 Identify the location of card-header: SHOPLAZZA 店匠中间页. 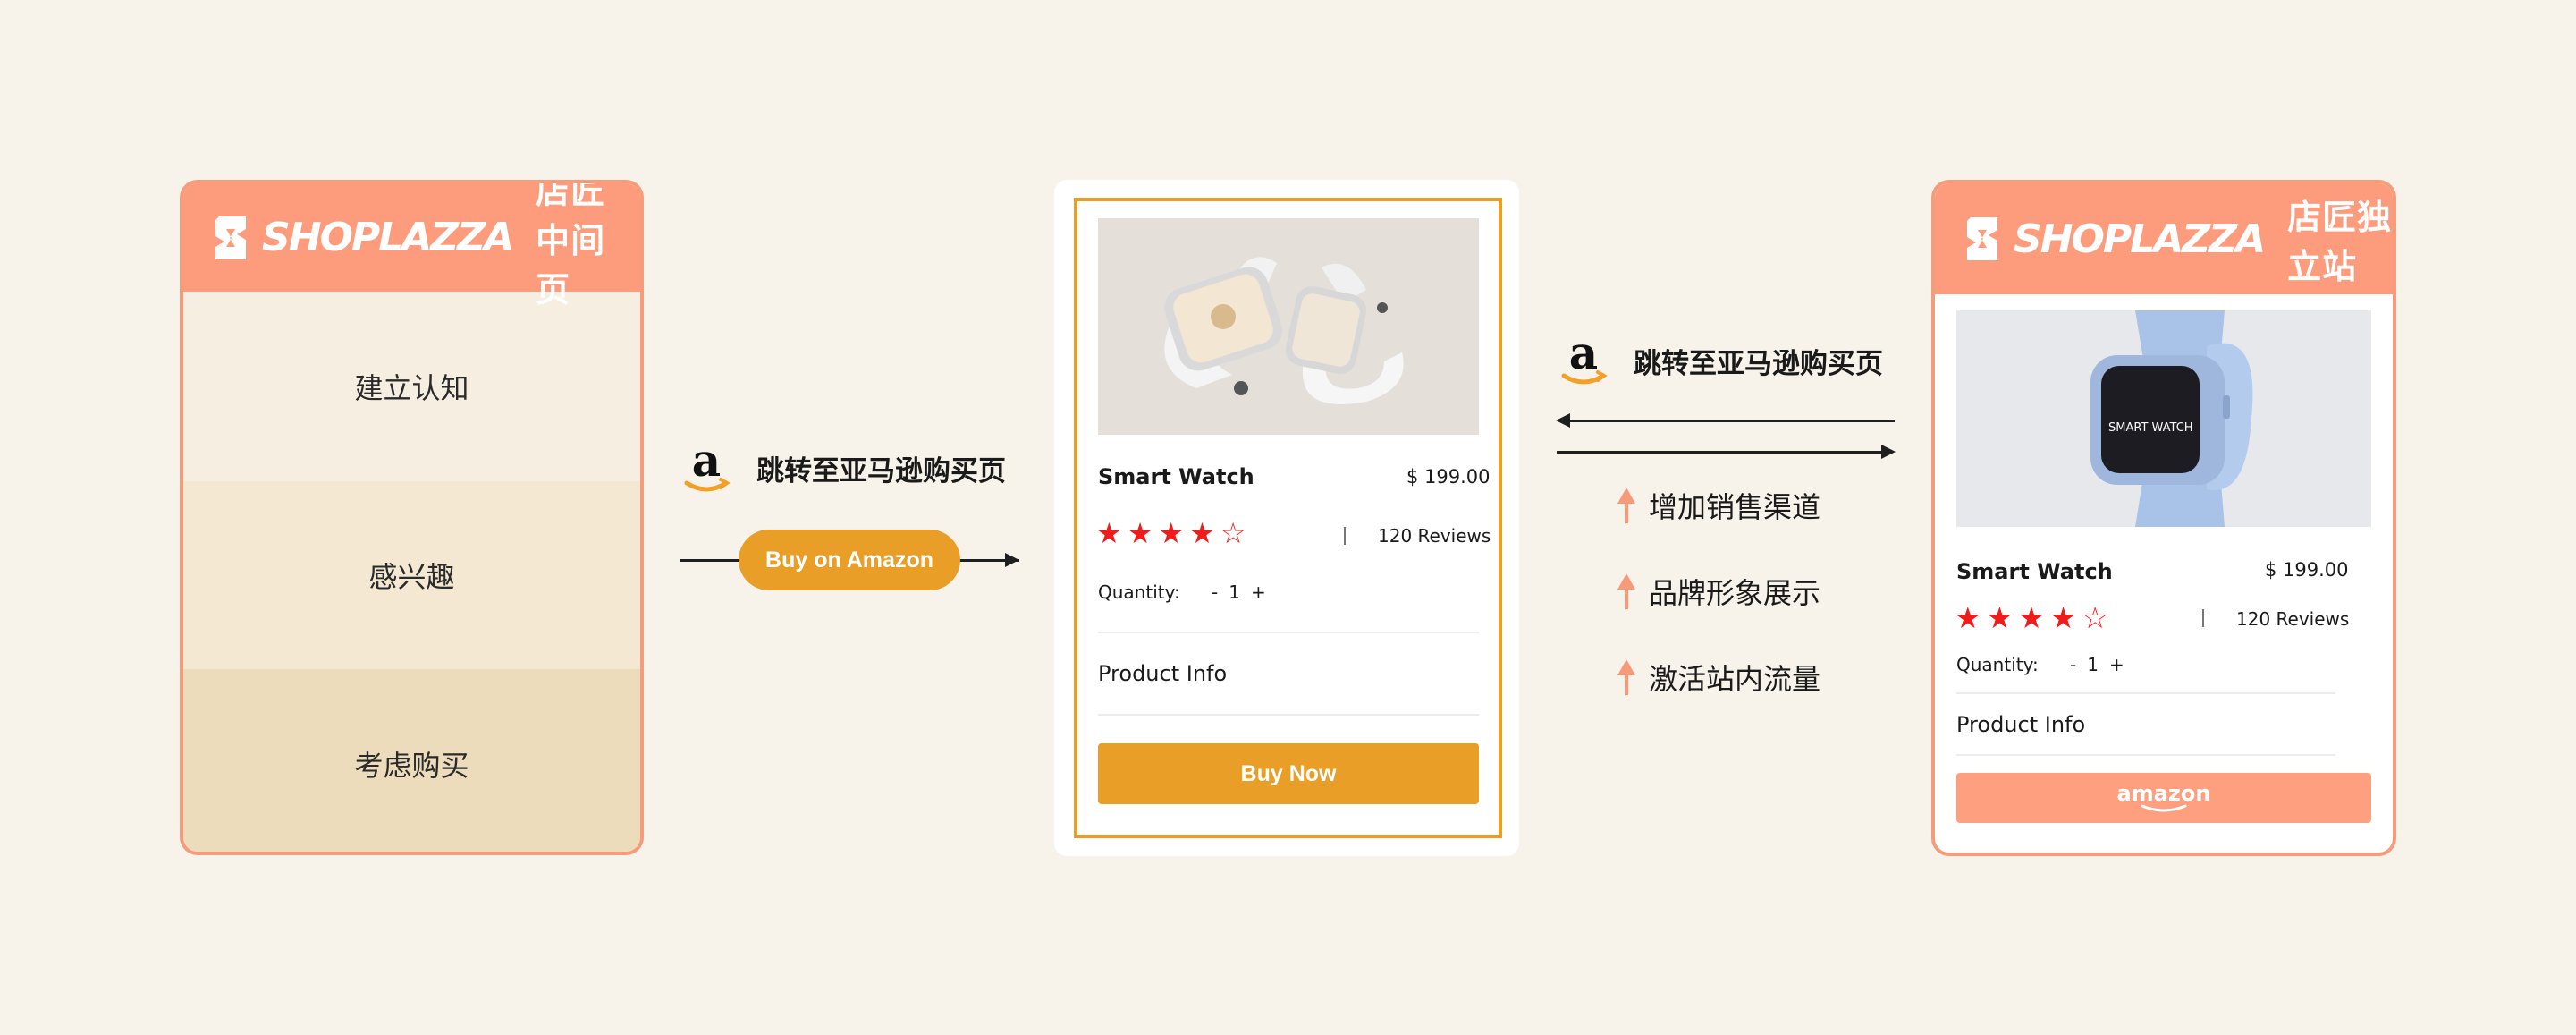
(411, 247).